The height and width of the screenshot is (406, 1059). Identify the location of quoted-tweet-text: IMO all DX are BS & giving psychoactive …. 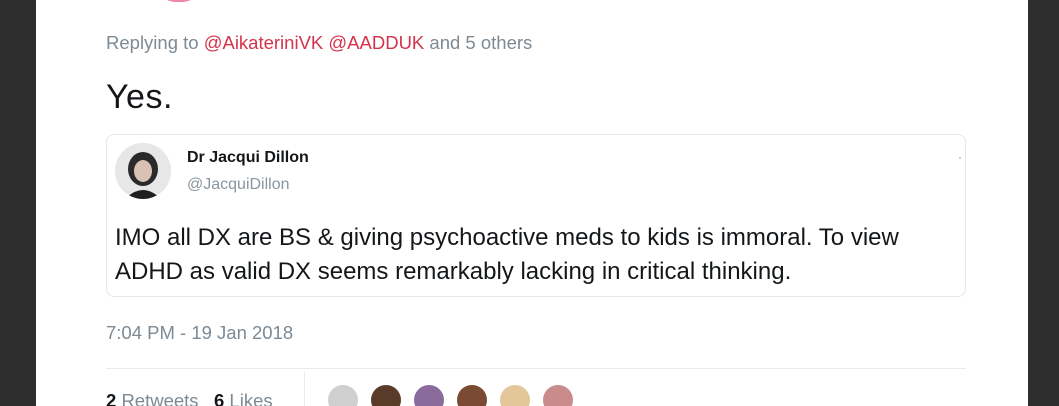
(507, 254).